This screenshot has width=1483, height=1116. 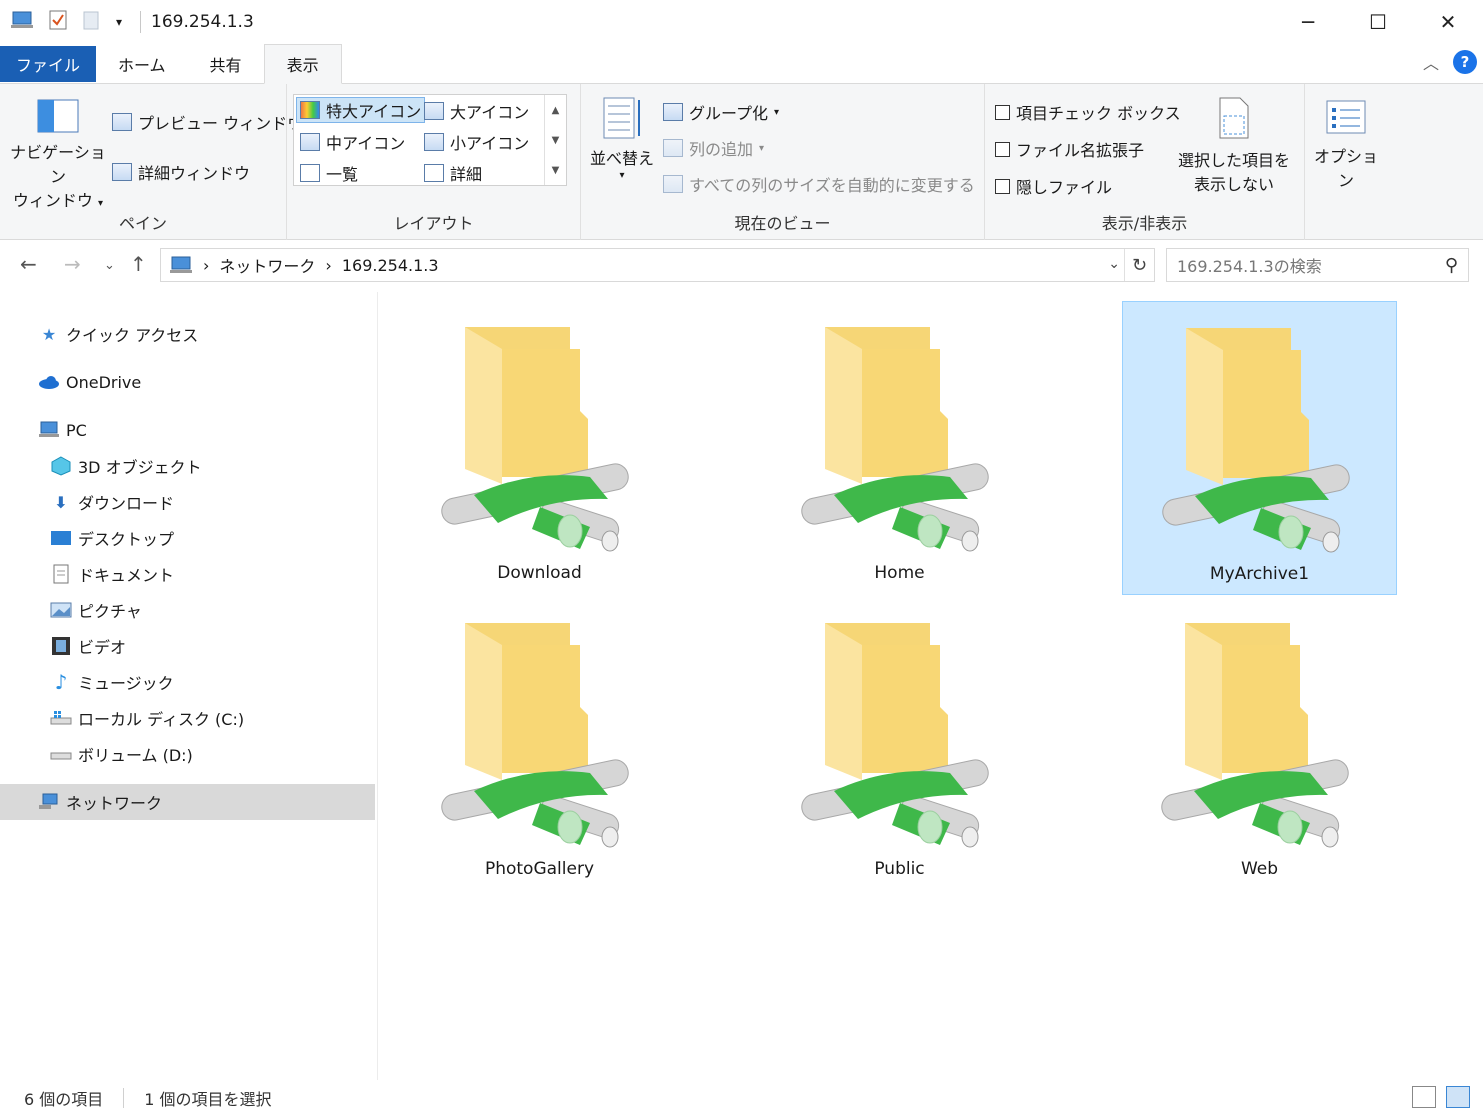 What do you see at coordinates (1451, 265) in the screenshot?
I see `search-icon: ⚲` at bounding box center [1451, 265].